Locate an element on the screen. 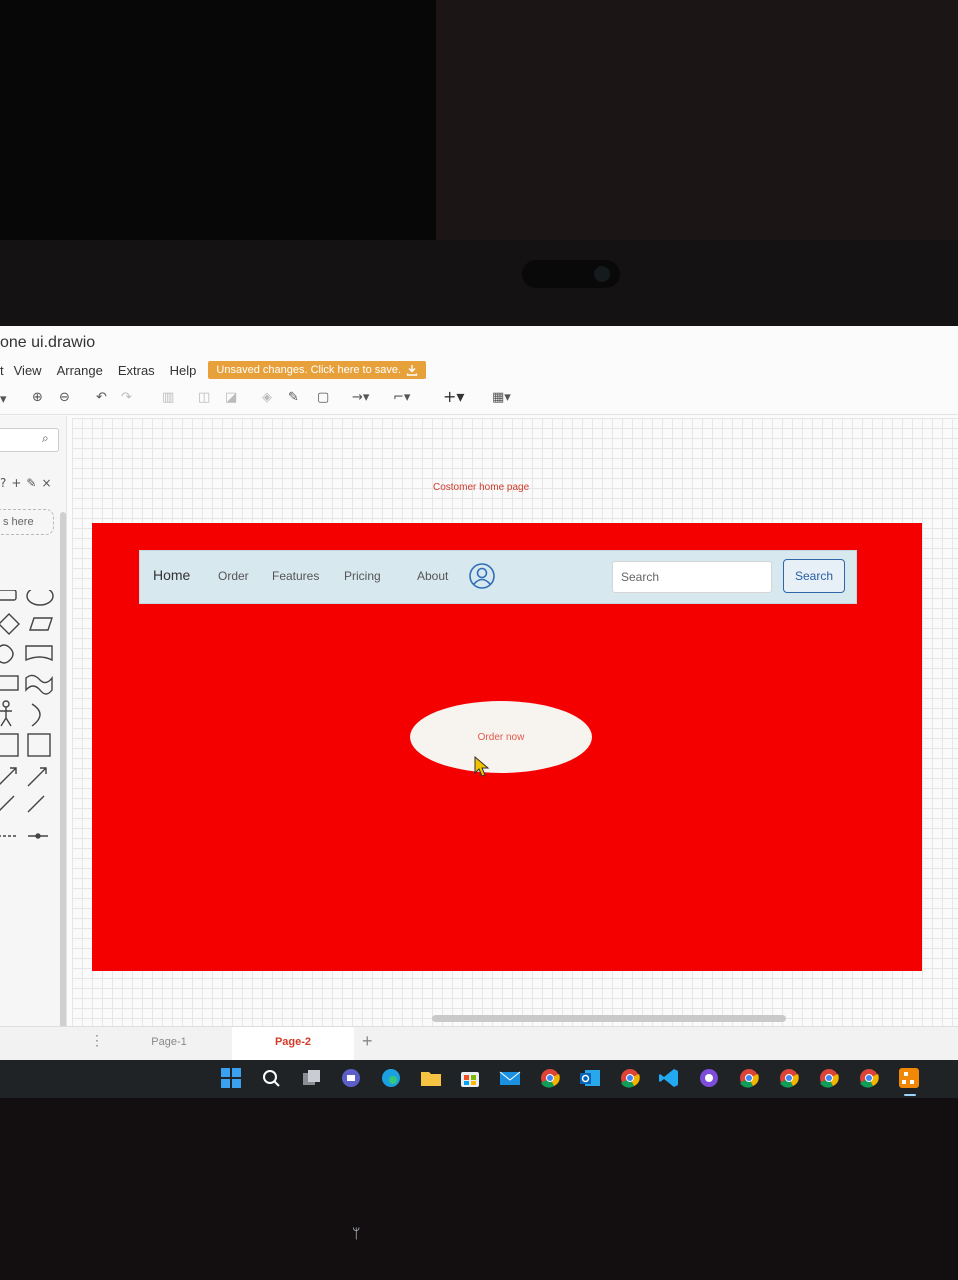 This screenshot has height=1280, width=958. unsaved-changes-label: Unsaved changes. Click here to save. is located at coordinates (309, 370).